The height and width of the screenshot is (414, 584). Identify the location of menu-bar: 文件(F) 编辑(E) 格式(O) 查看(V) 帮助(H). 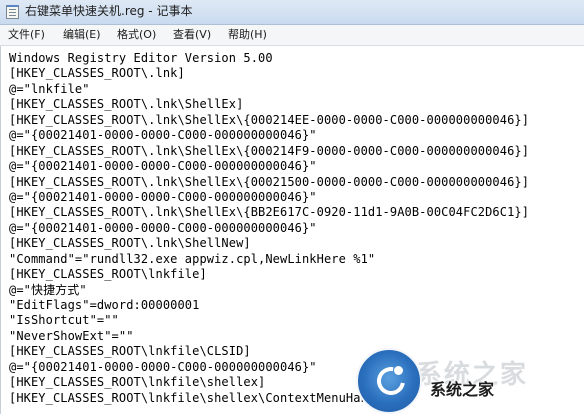
(292, 35).